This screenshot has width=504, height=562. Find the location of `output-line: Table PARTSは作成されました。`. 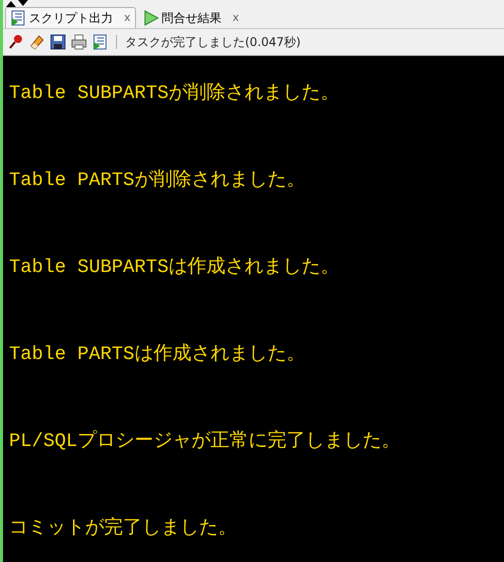

output-line: Table PARTSは作成されました。 is located at coordinates (157, 354).